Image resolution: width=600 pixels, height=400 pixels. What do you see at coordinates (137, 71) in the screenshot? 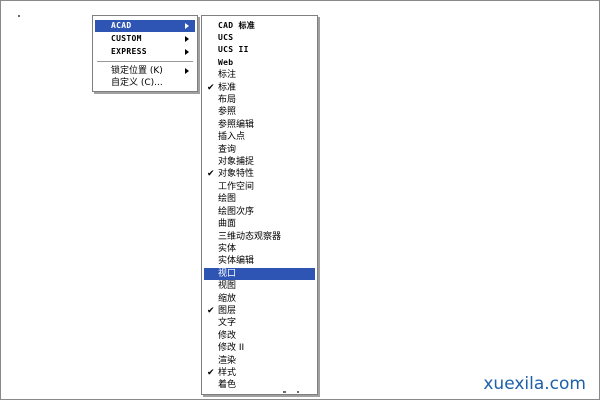
I see `menu-item-label: 锁定位置 (K)` at bounding box center [137, 71].